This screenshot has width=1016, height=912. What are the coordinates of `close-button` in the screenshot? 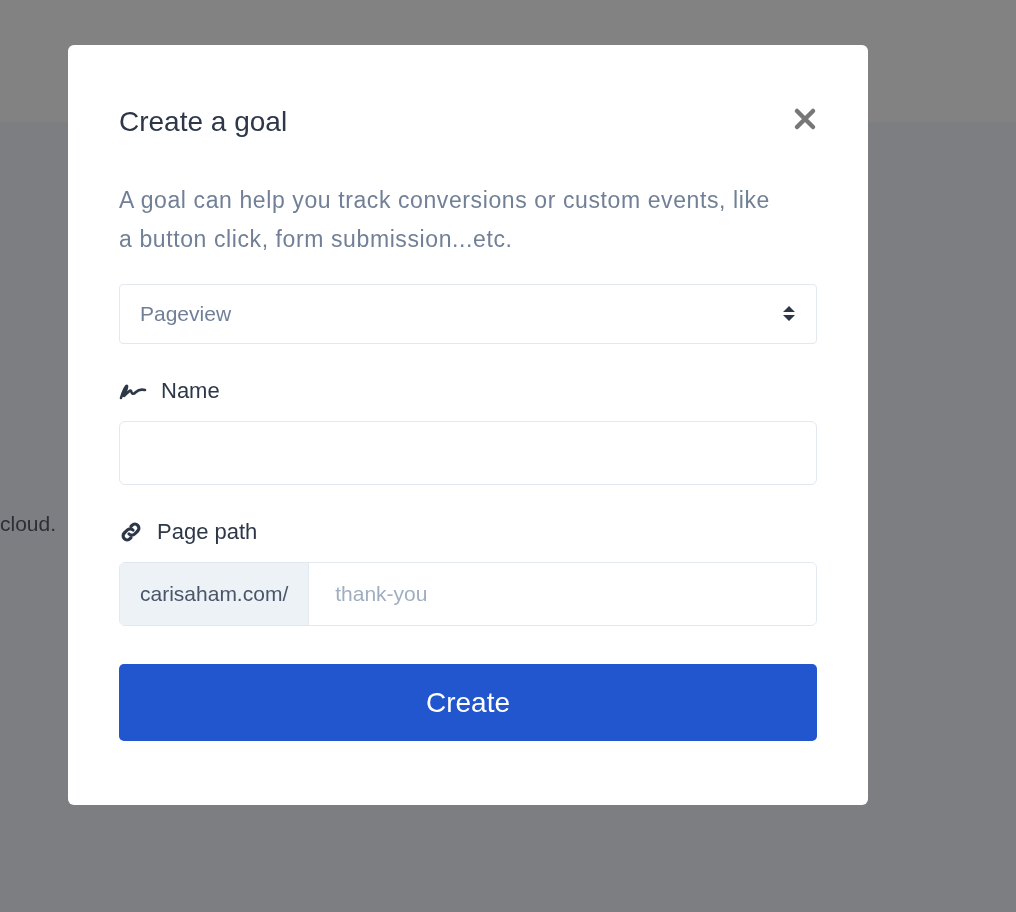 It's located at (805, 119).